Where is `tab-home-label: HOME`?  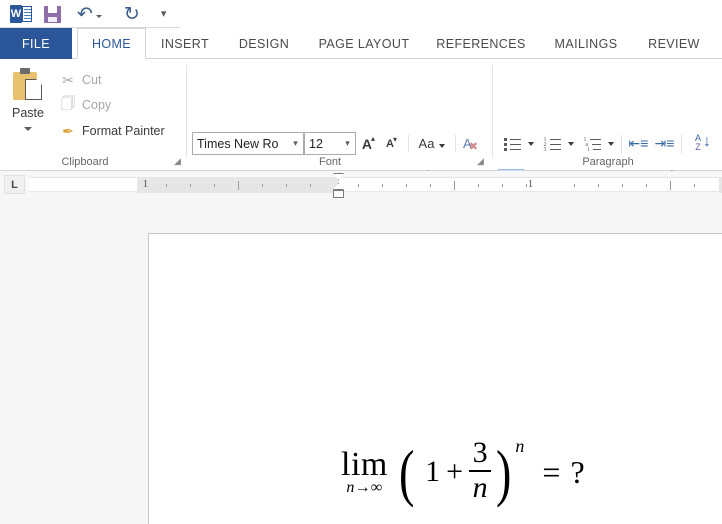 tab-home-label: HOME is located at coordinates (111, 43).